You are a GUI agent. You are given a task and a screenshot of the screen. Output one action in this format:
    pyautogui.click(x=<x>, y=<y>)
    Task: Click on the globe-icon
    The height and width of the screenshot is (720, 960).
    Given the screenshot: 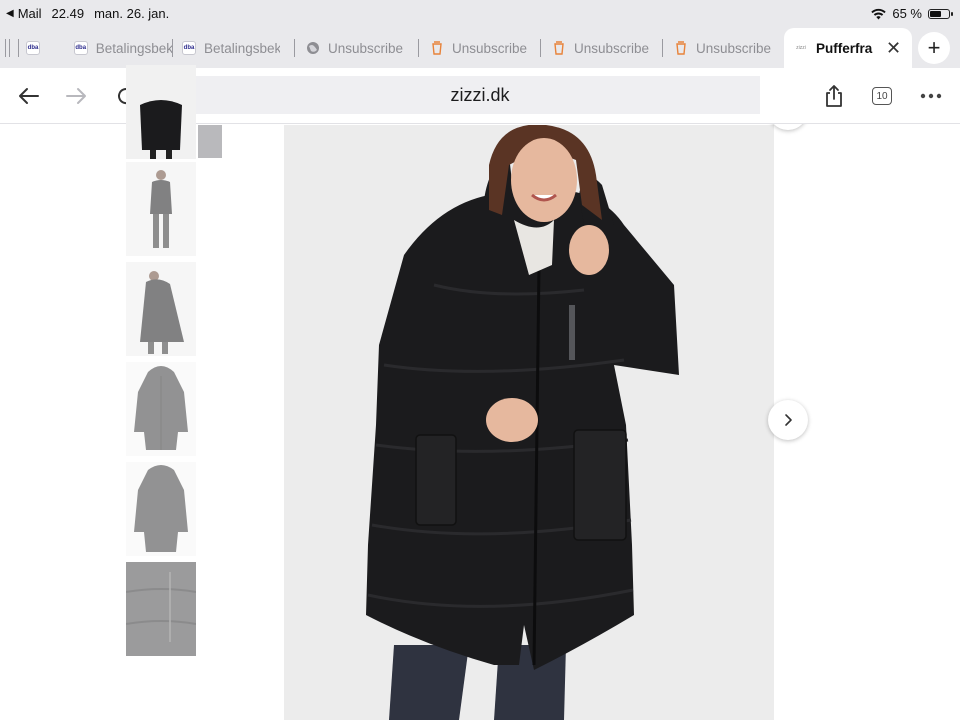 What is the action you would take?
    pyautogui.click(x=313, y=48)
    